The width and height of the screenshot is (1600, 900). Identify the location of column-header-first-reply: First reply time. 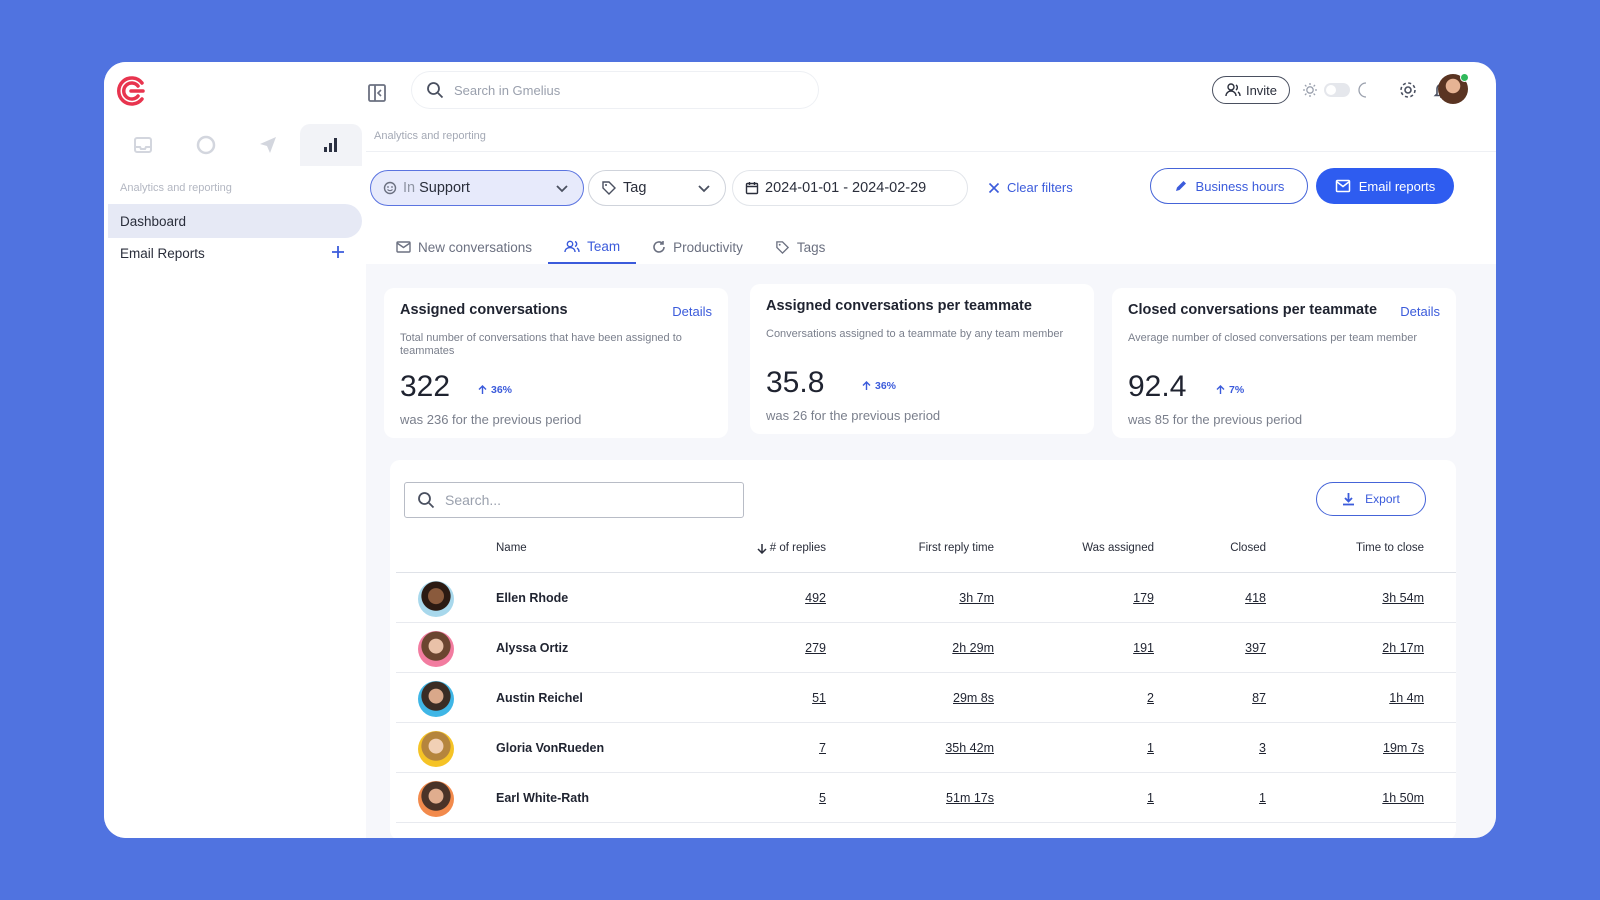
(932, 548).